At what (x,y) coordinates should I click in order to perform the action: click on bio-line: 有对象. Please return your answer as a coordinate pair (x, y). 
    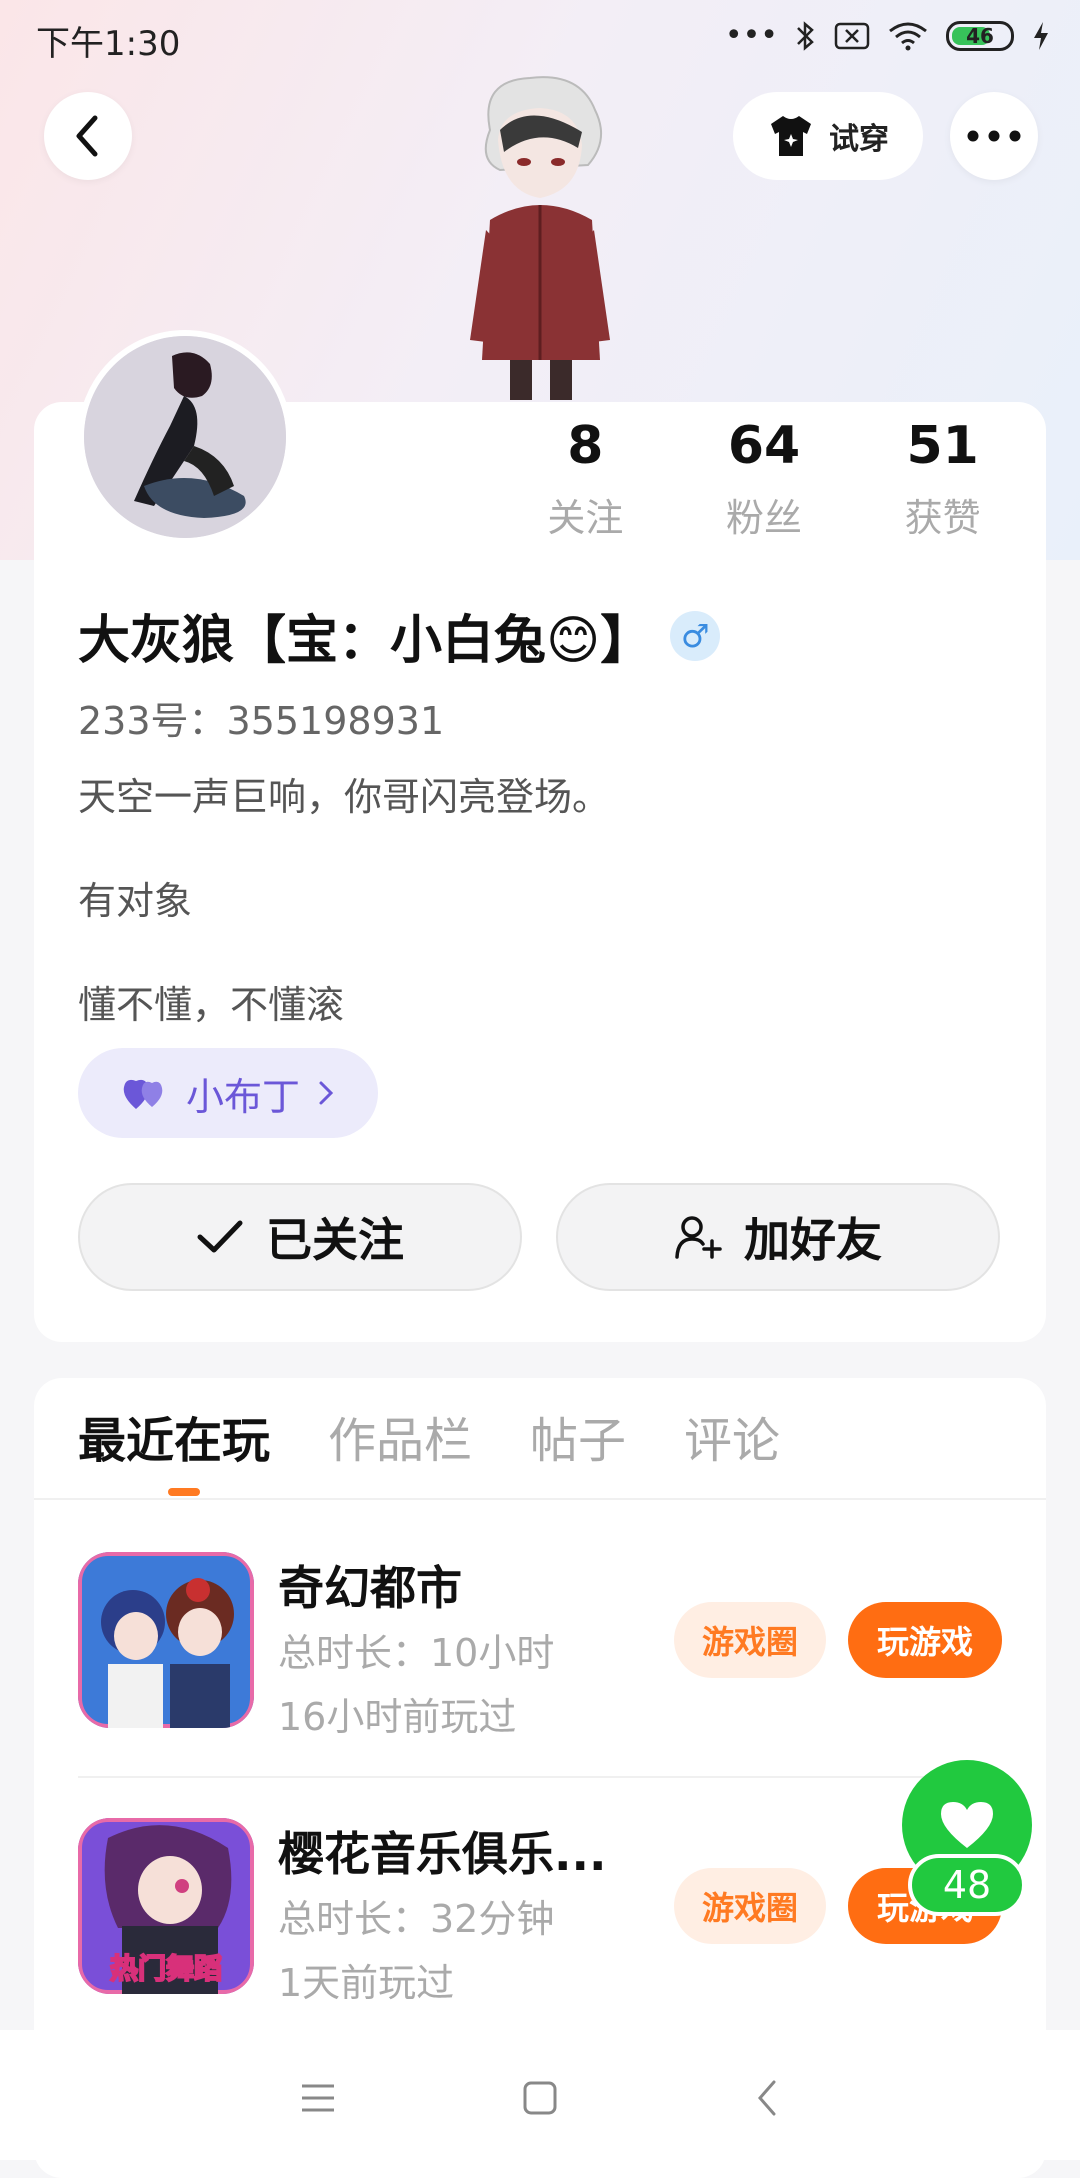
    Looking at the image, I should click on (135, 901).